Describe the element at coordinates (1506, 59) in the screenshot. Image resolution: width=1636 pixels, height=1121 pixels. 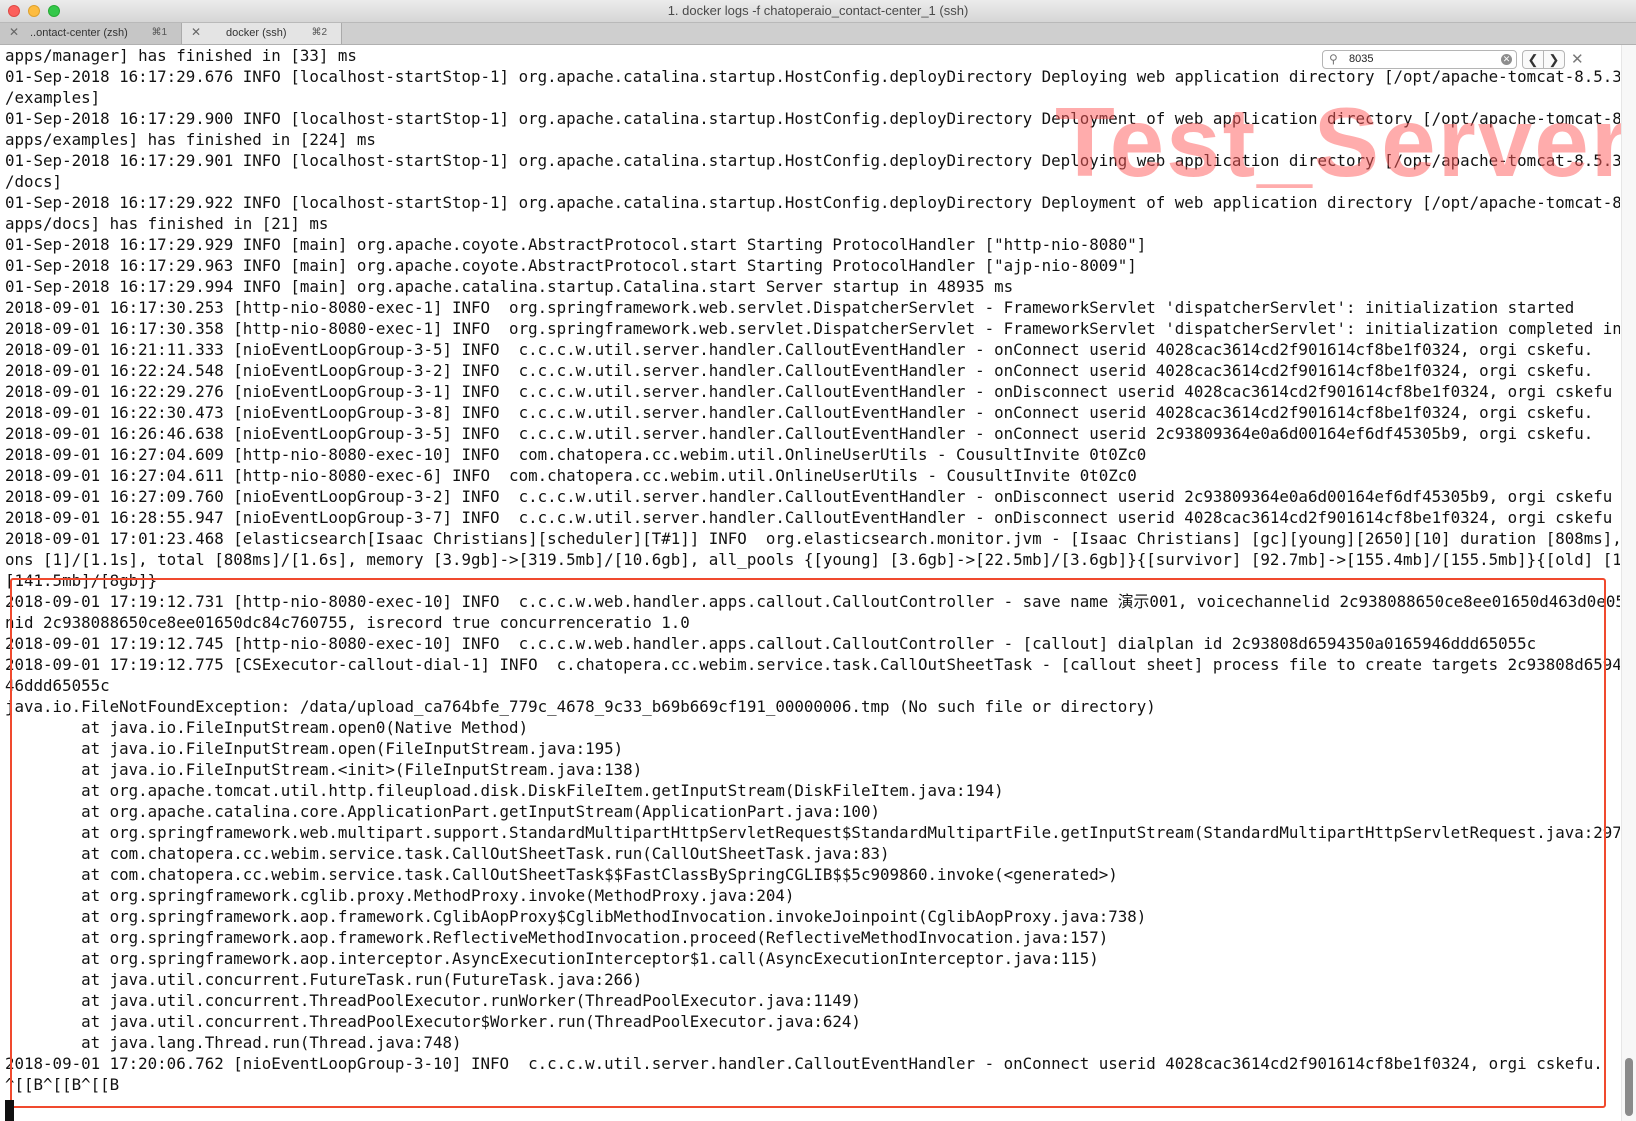
I see `clear-search-icon: ✕` at that location.